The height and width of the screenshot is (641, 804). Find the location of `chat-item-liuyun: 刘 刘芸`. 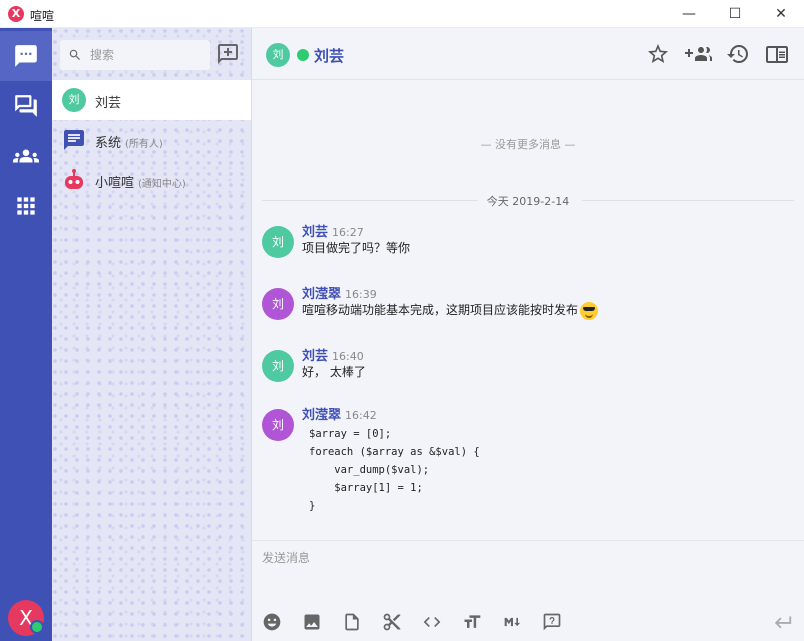

chat-item-liuyun: 刘 刘芸 is located at coordinates (151, 100).